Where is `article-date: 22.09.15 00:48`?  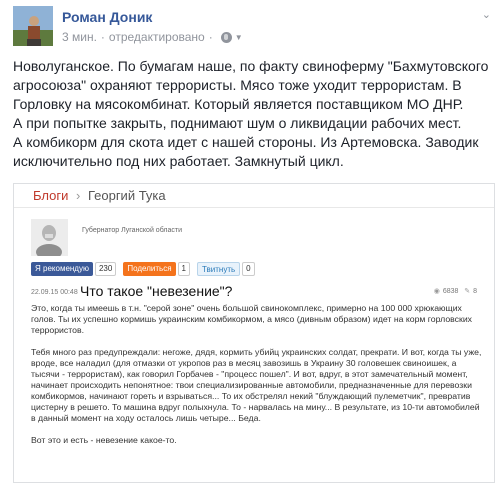
article-date: 22.09.15 00:48 is located at coordinates (54, 292).